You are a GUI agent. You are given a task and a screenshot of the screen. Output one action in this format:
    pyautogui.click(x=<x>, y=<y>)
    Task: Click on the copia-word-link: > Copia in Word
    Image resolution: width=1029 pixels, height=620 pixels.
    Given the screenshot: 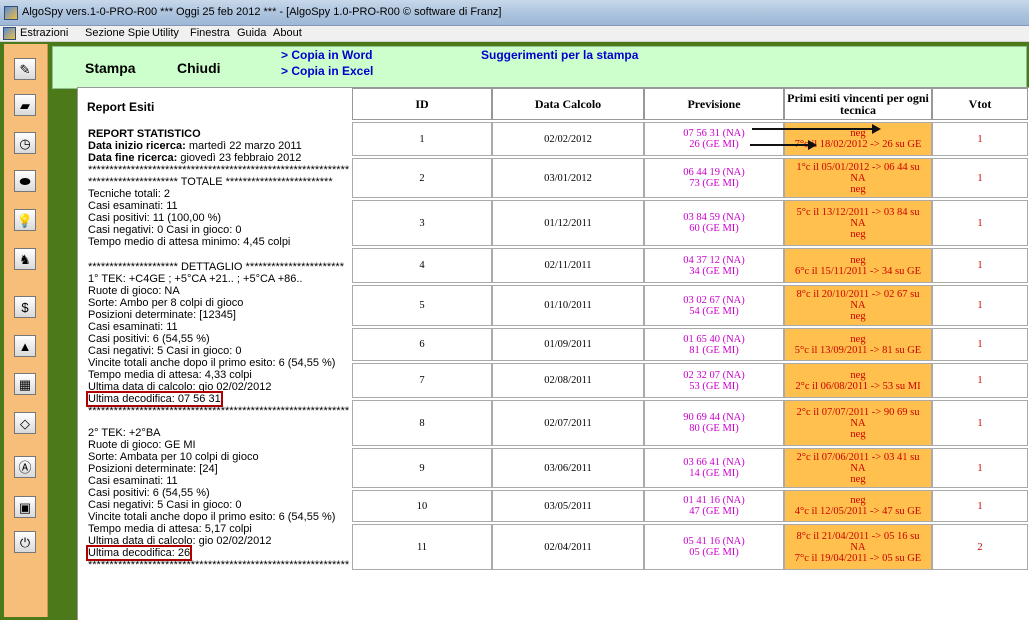 What is the action you would take?
    pyautogui.click(x=326, y=55)
    